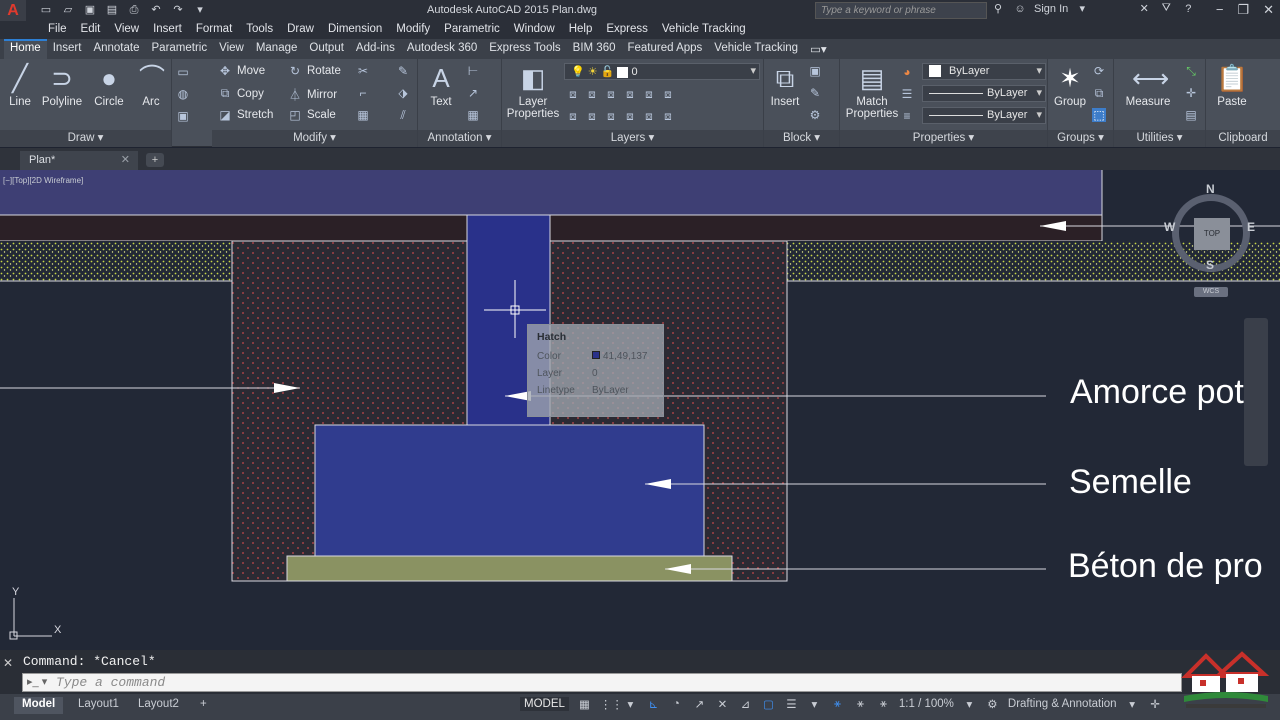 The width and height of the screenshot is (1280, 720). Describe the element at coordinates (1220, 10) in the screenshot. I see `minimize-icon: −` at that location.